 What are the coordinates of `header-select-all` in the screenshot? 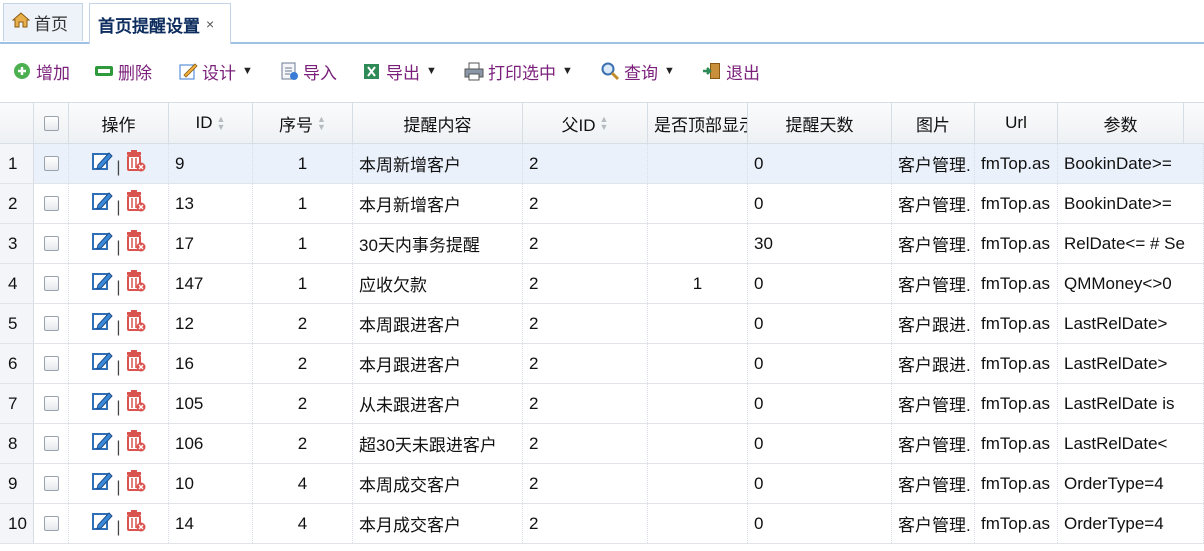 It's located at (51, 123).